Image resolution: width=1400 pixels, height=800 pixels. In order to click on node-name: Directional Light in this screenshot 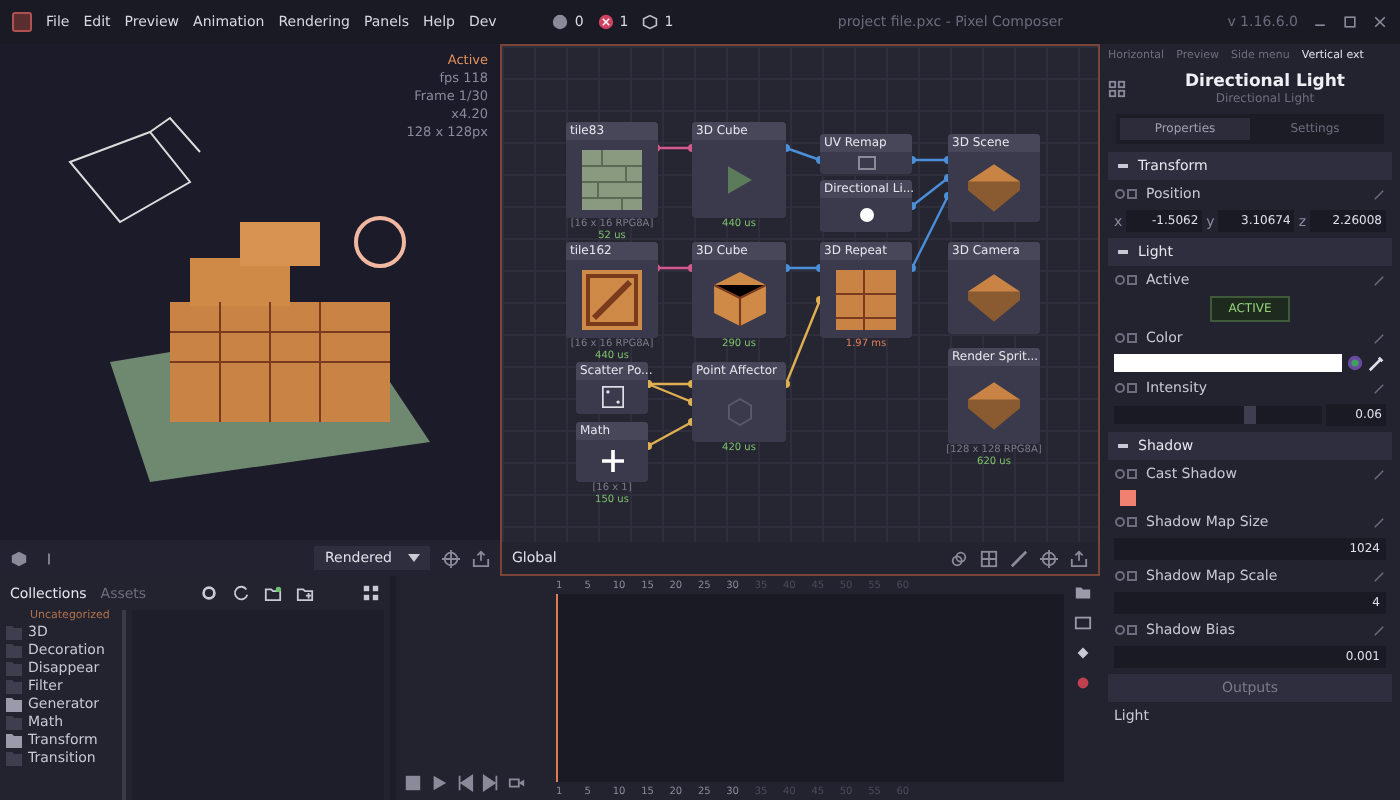, I will do `click(1265, 82)`.